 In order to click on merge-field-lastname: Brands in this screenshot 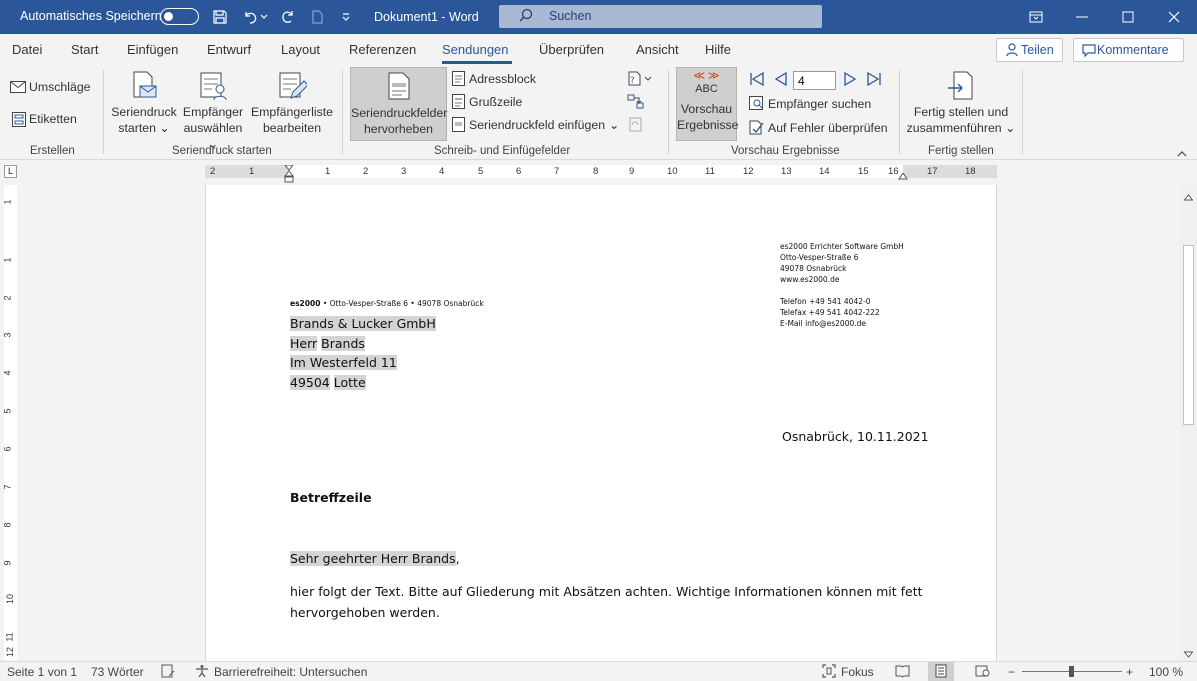, I will do `click(343, 343)`.